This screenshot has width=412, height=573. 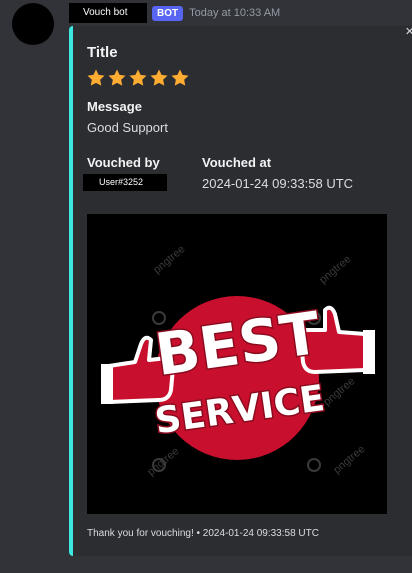 What do you see at coordinates (235, 13) in the screenshot?
I see `message-timestamp: Today at 10:33 AM` at bounding box center [235, 13].